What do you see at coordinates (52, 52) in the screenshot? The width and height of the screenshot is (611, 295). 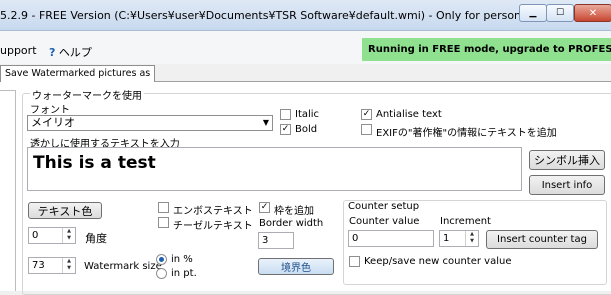 I see `help-icon: ?` at bounding box center [52, 52].